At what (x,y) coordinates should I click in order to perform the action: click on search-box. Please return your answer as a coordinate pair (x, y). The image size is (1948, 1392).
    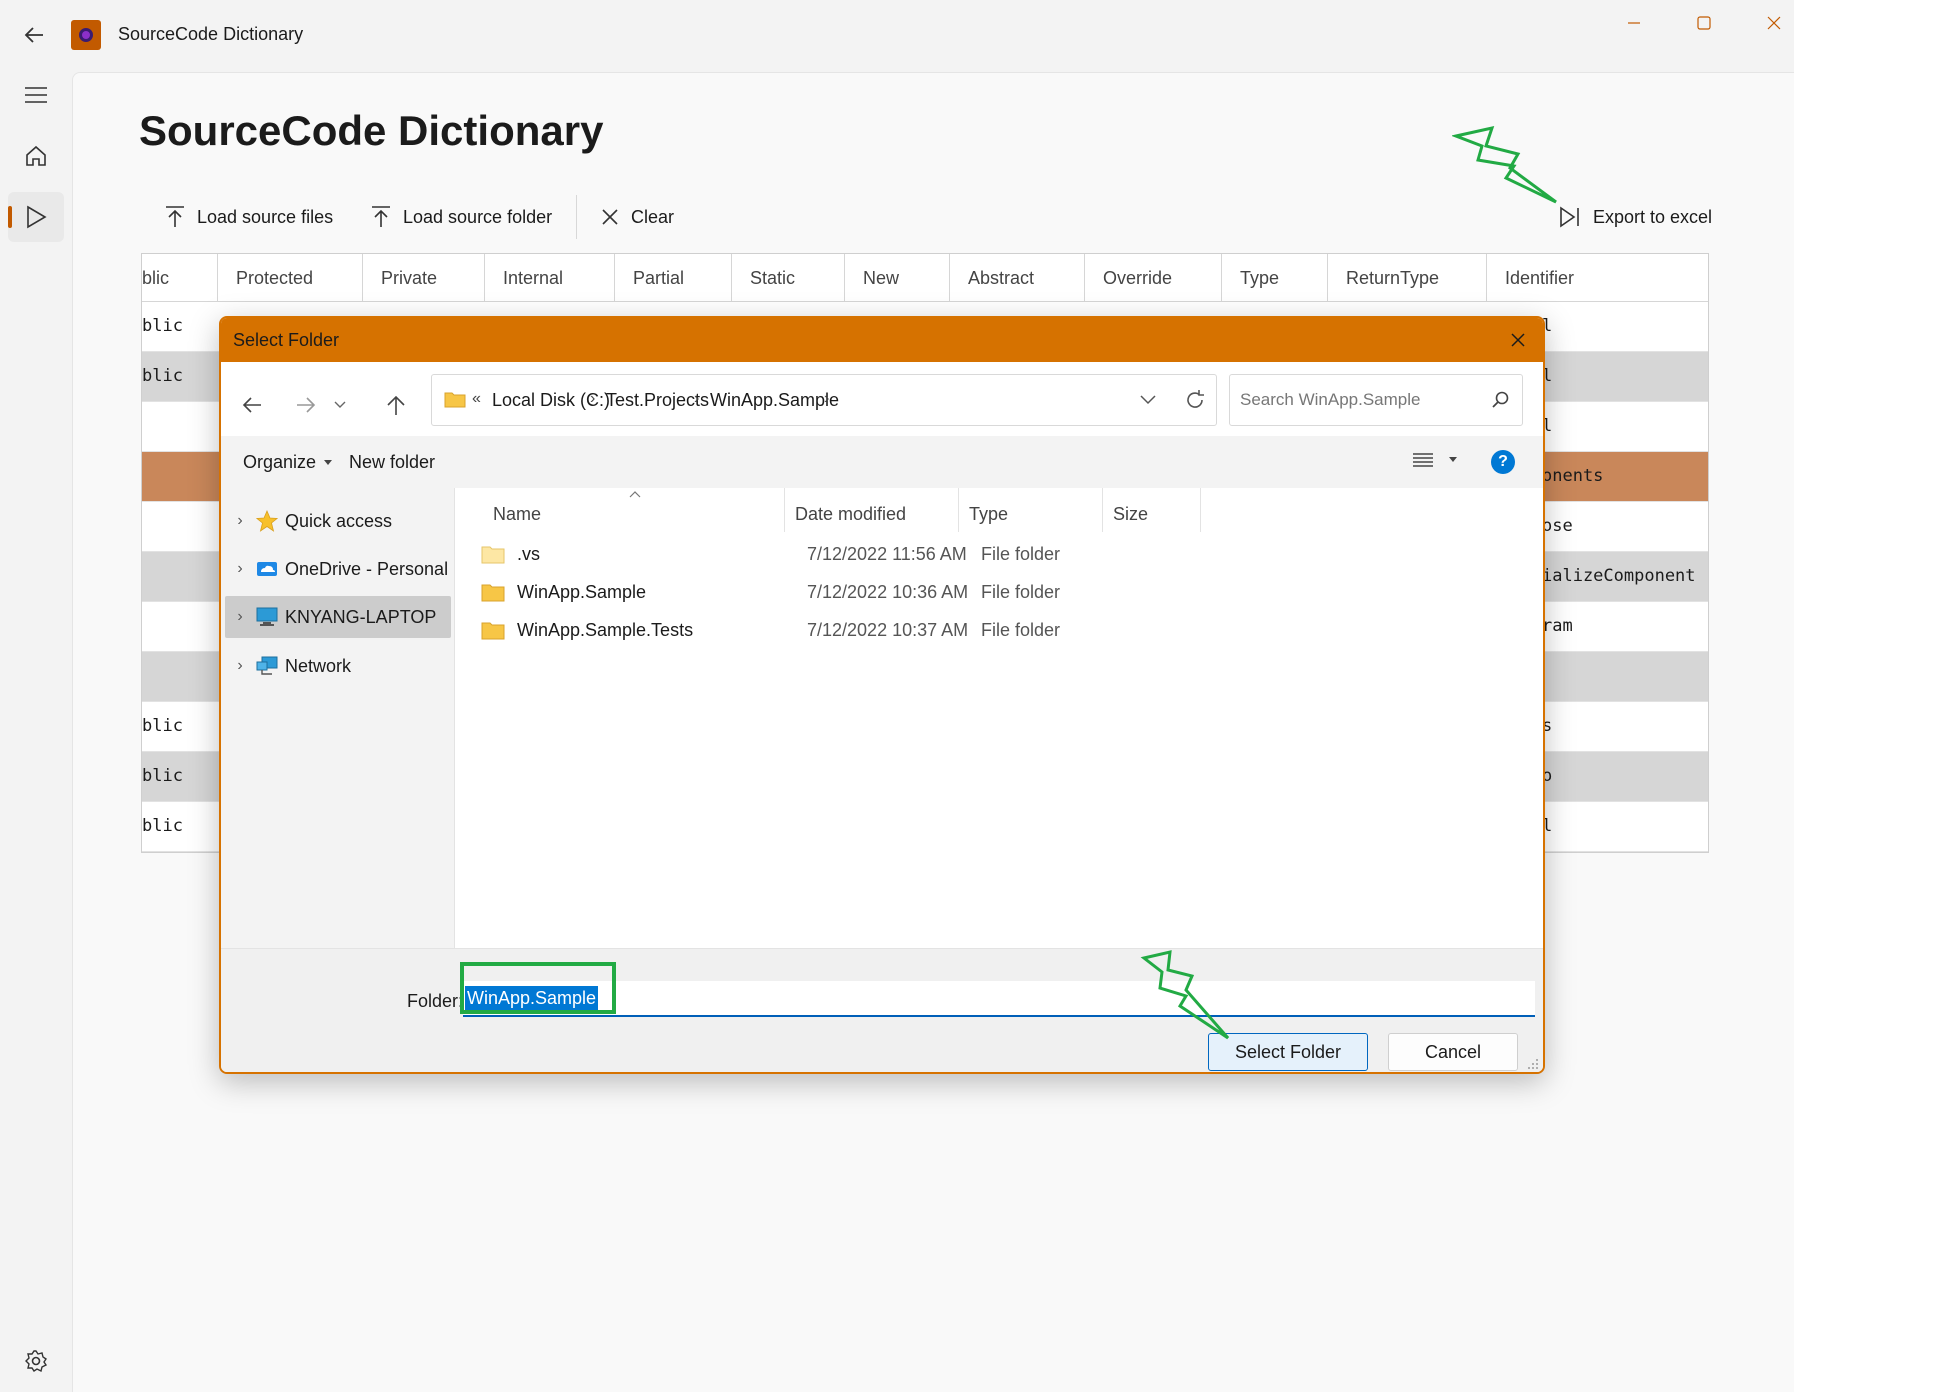
    Looking at the image, I should click on (1376, 400).